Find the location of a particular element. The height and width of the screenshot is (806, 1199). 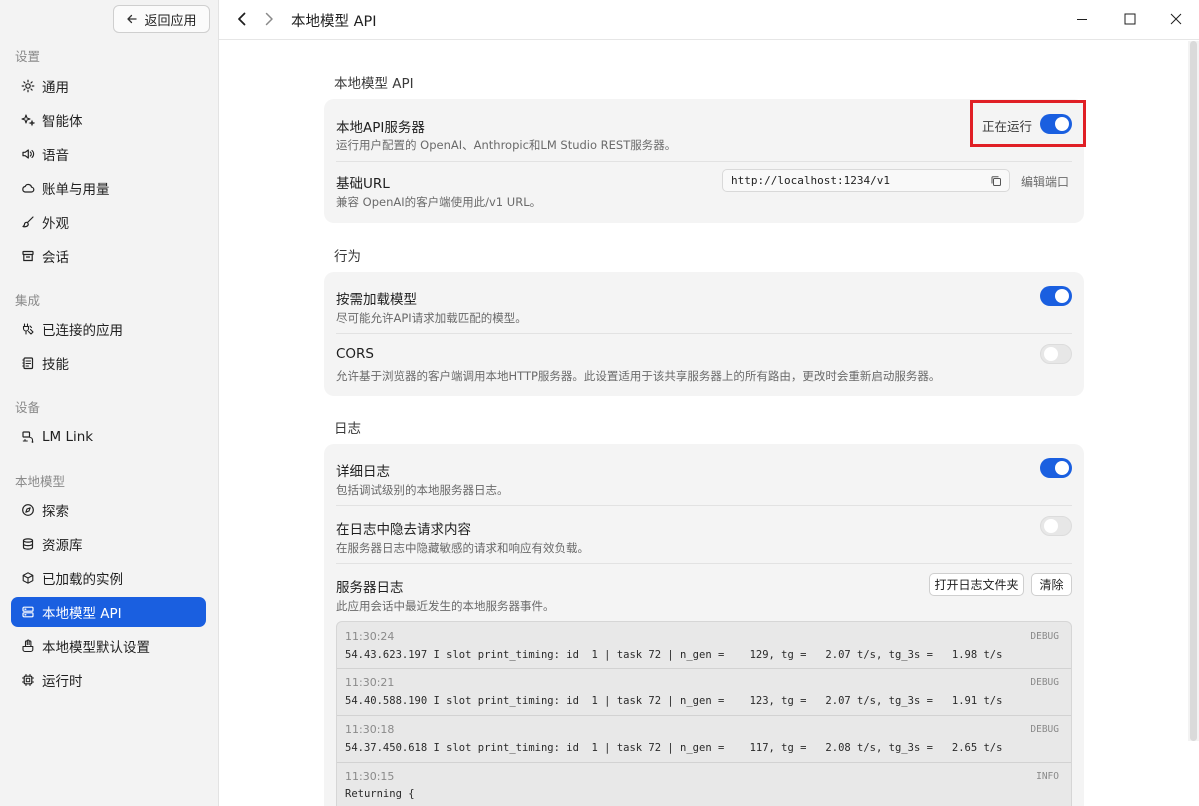

sidebar-item-appearance: 外观 is located at coordinates (108, 222).